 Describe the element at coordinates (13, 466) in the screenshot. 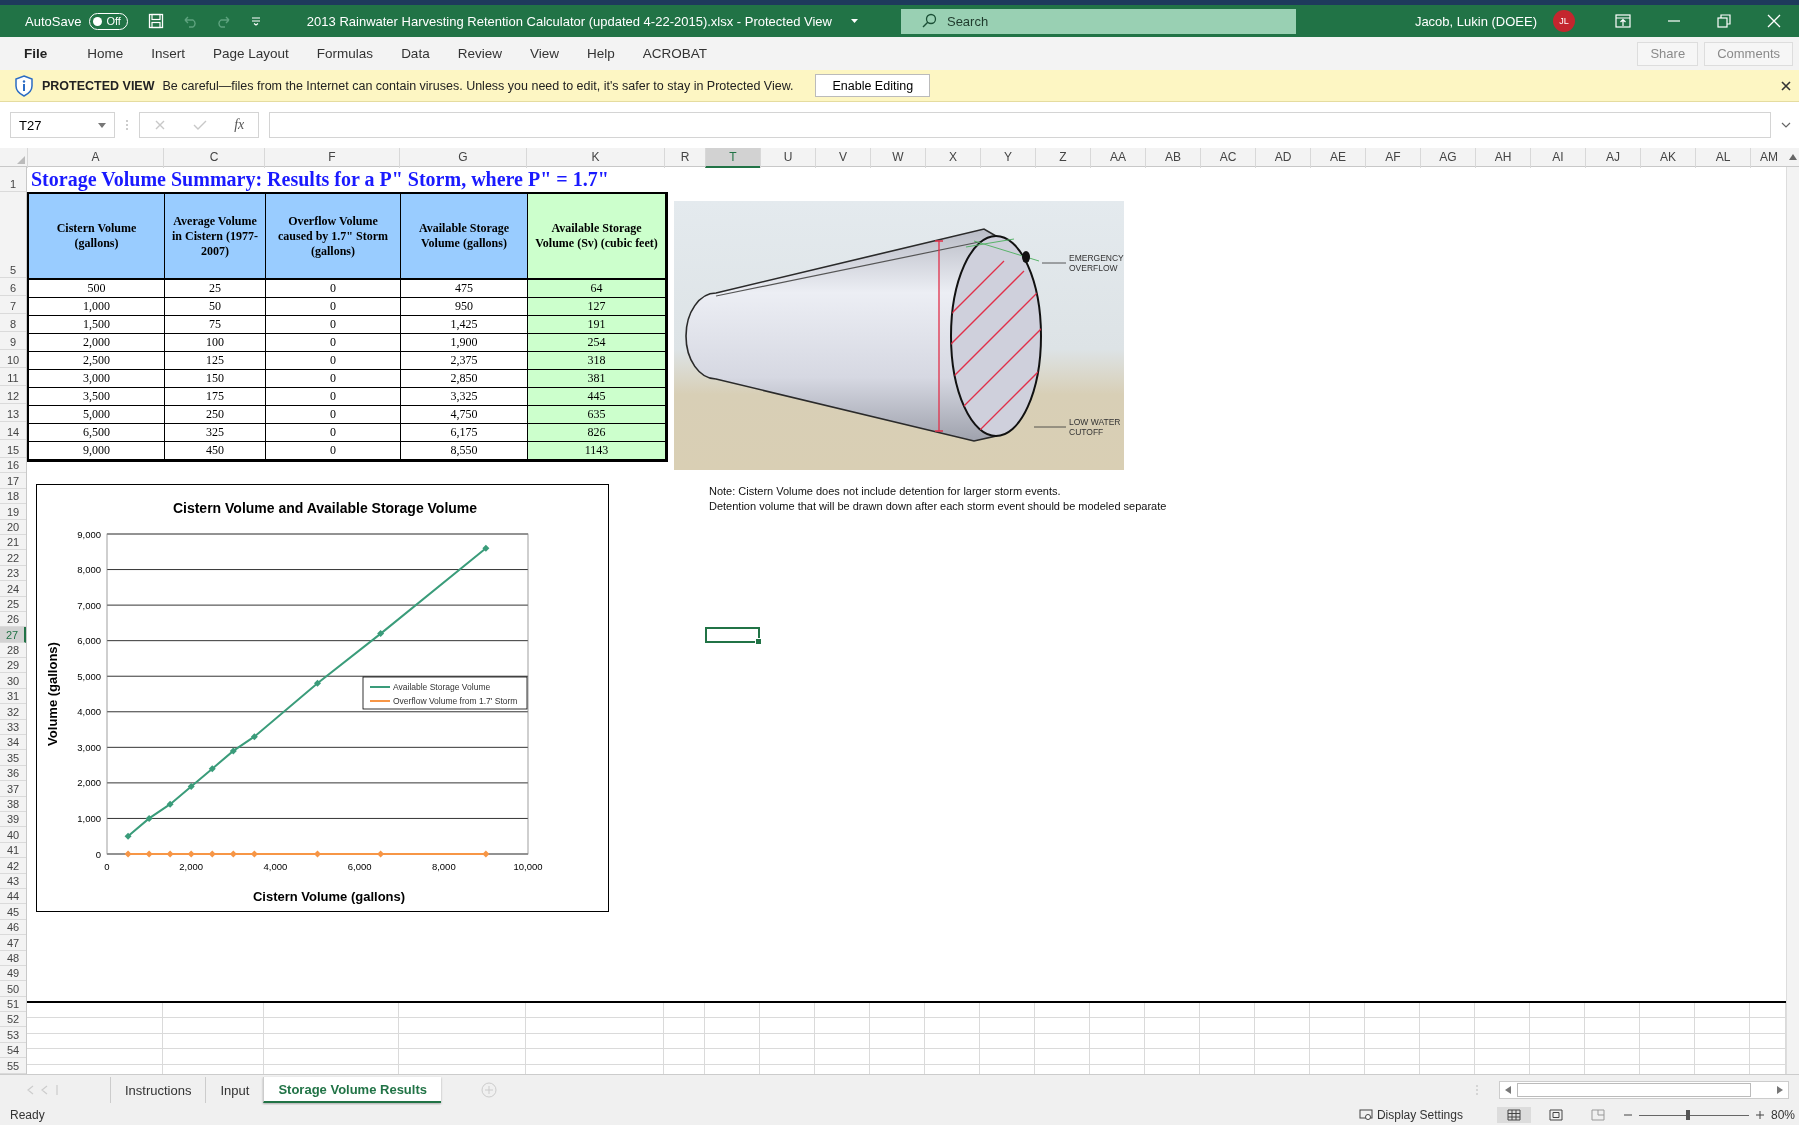

I see `row-header: 16` at that location.